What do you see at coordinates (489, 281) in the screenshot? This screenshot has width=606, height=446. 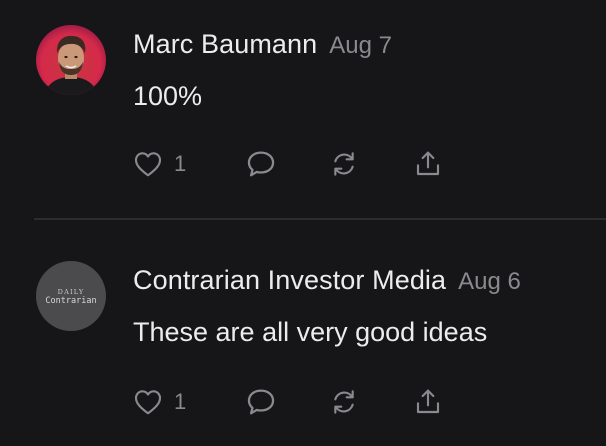 I see `comment-date: Aug 6` at bounding box center [489, 281].